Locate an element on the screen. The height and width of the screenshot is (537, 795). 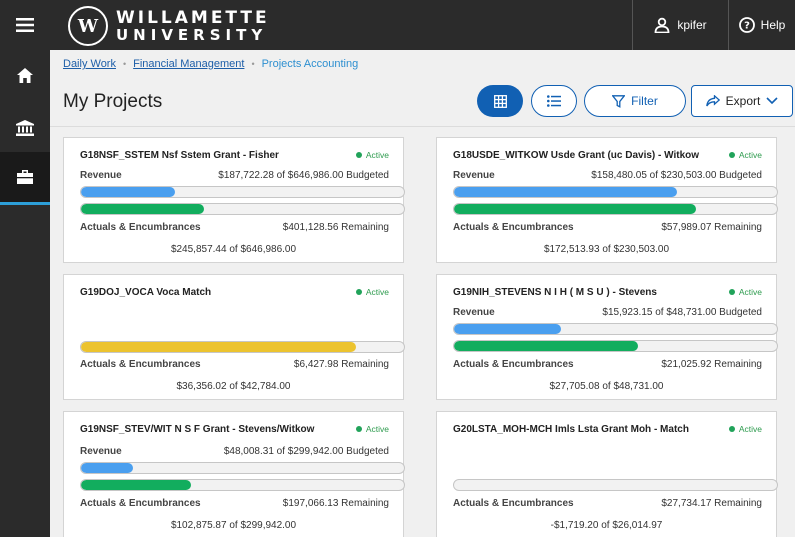
user-icon is located at coordinates (662, 25).